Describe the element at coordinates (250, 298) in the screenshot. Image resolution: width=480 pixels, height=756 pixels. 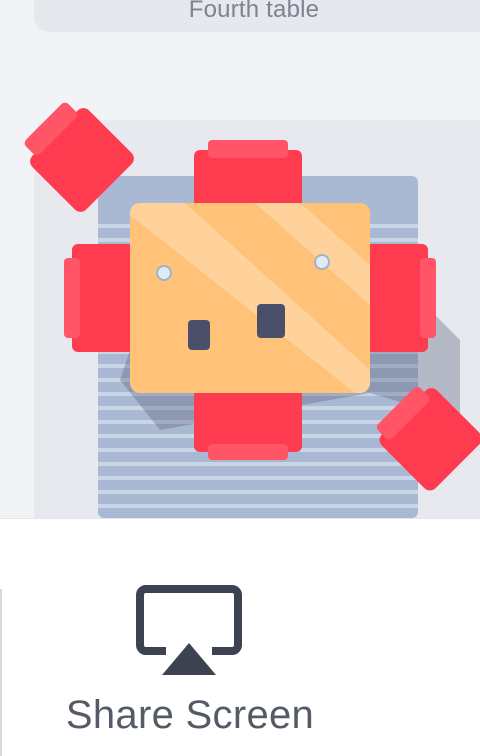
I see `table-top` at that location.